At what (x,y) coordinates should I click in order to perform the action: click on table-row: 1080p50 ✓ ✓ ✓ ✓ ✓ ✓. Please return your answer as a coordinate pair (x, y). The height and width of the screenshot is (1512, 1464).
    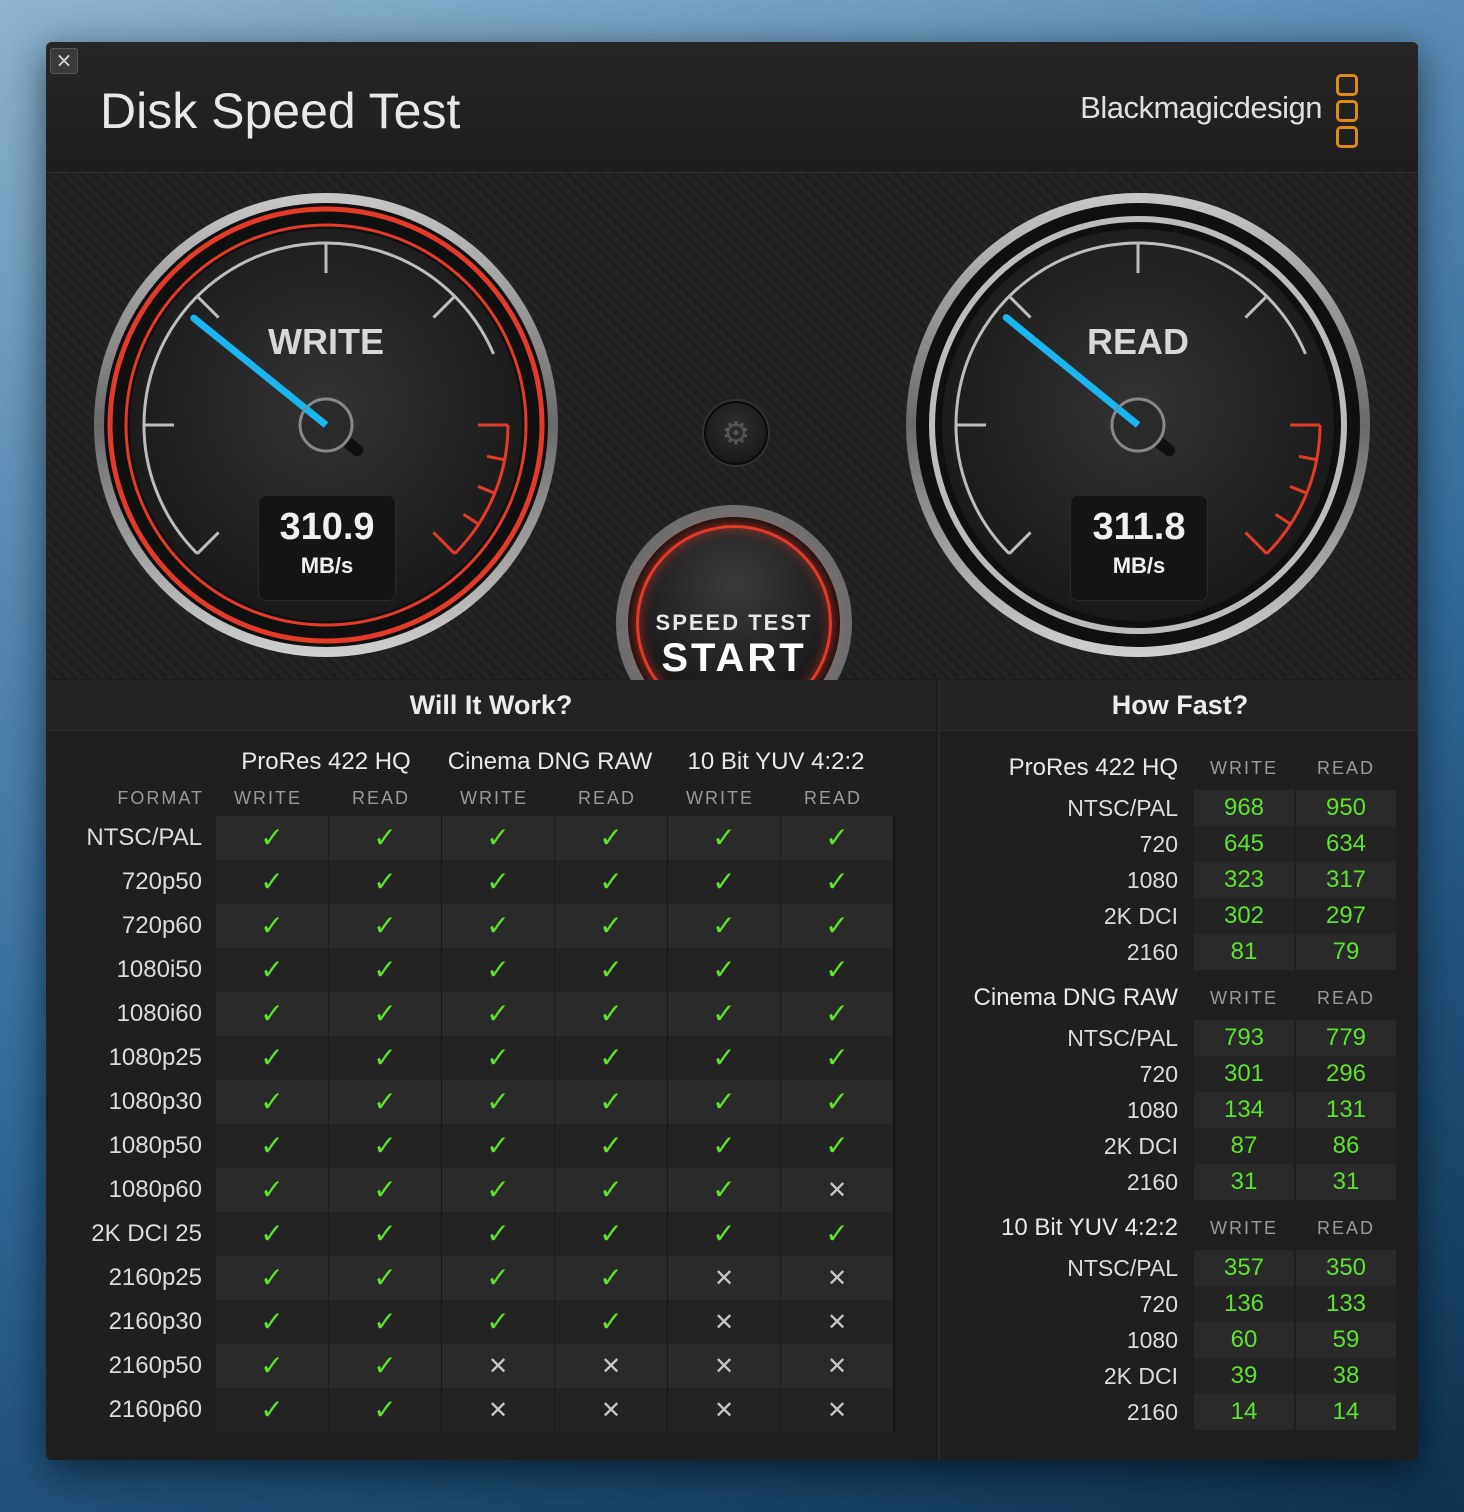
    Looking at the image, I should click on (491, 1146).